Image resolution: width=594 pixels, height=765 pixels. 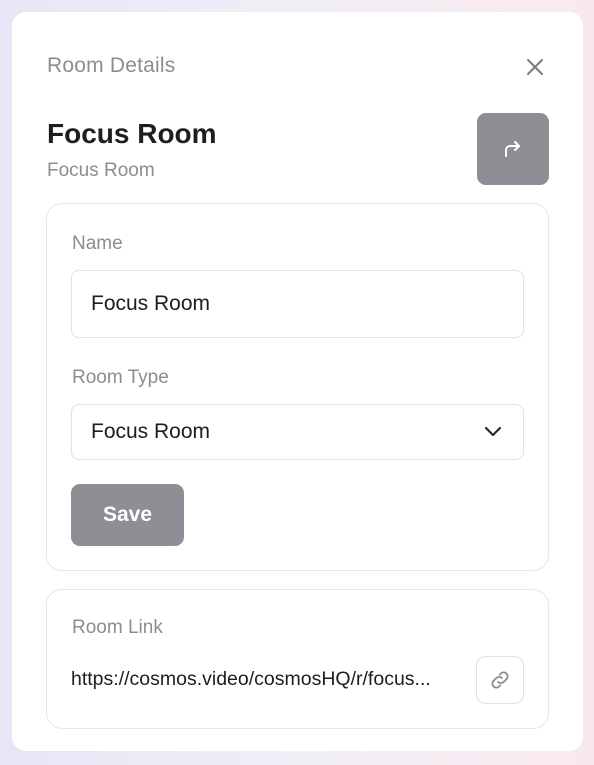 I want to click on panel-title: Room Details, so click(x=111, y=65).